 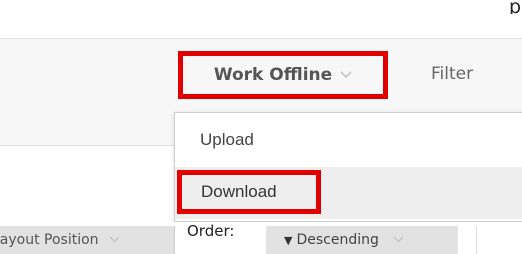 I want to click on sort-order-label: Descending, so click(x=337, y=240).